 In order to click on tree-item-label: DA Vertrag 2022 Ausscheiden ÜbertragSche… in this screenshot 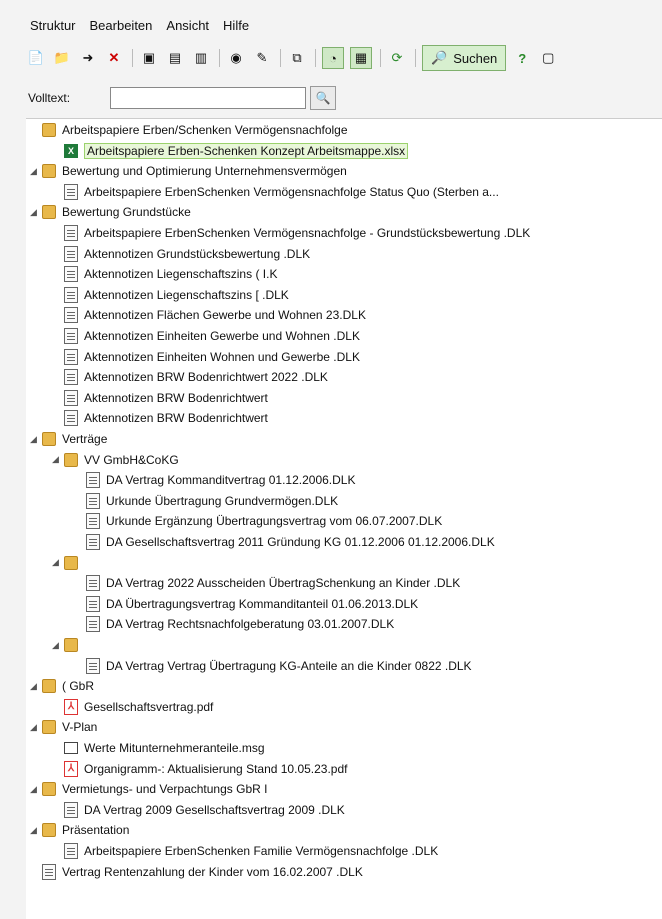, I will do `click(283, 583)`.